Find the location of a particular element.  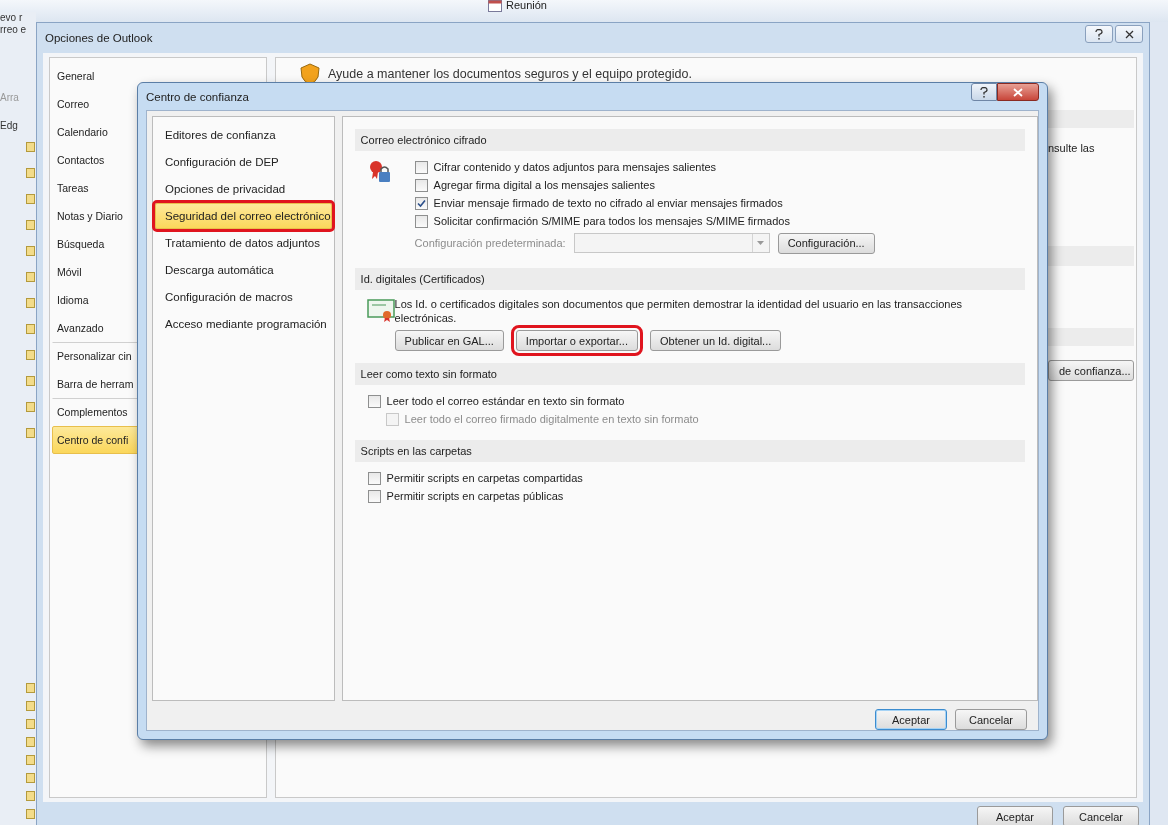

caret-icon is located at coordinates (761, 243).